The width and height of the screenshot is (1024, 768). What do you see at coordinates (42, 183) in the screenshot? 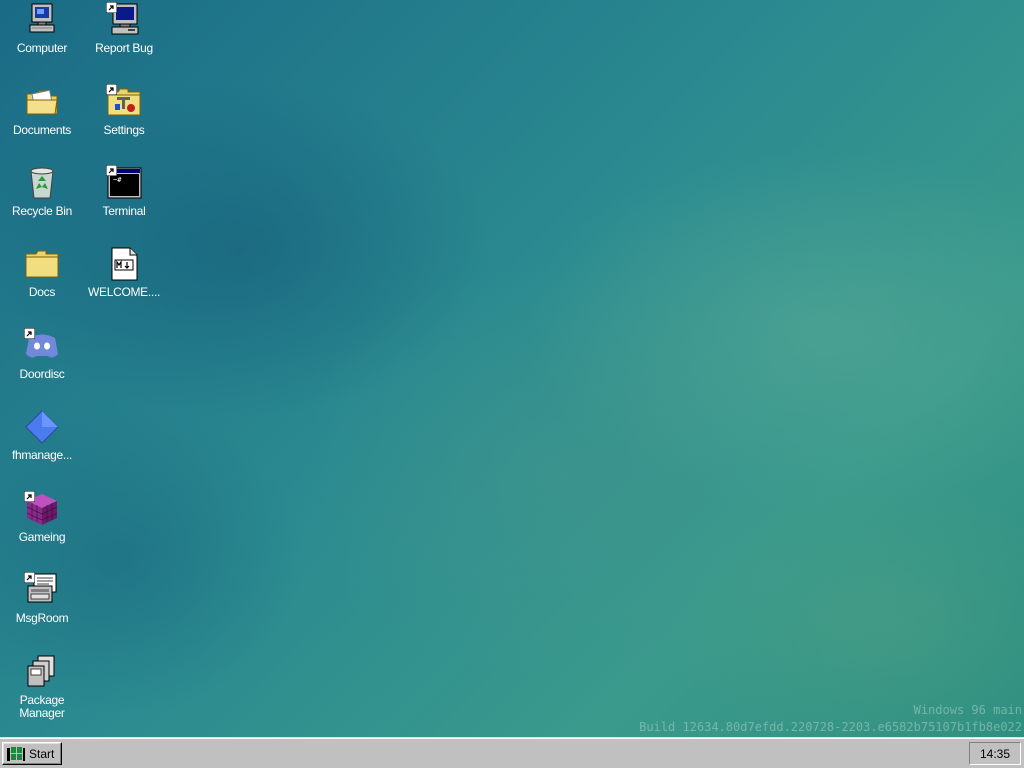
I see `recycle-bin-icon` at bounding box center [42, 183].